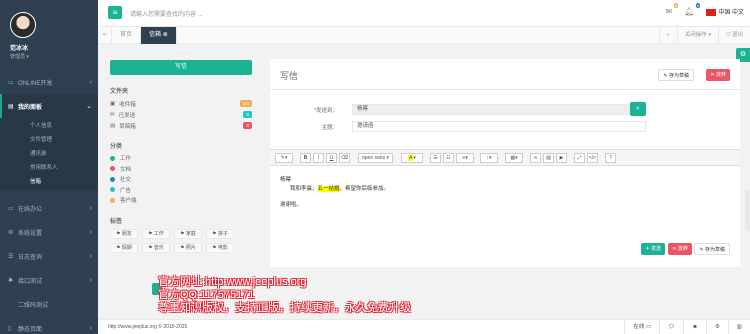 This screenshot has height=334, width=750. I want to click on inbox-count-badge: 0/0, so click(245, 103).